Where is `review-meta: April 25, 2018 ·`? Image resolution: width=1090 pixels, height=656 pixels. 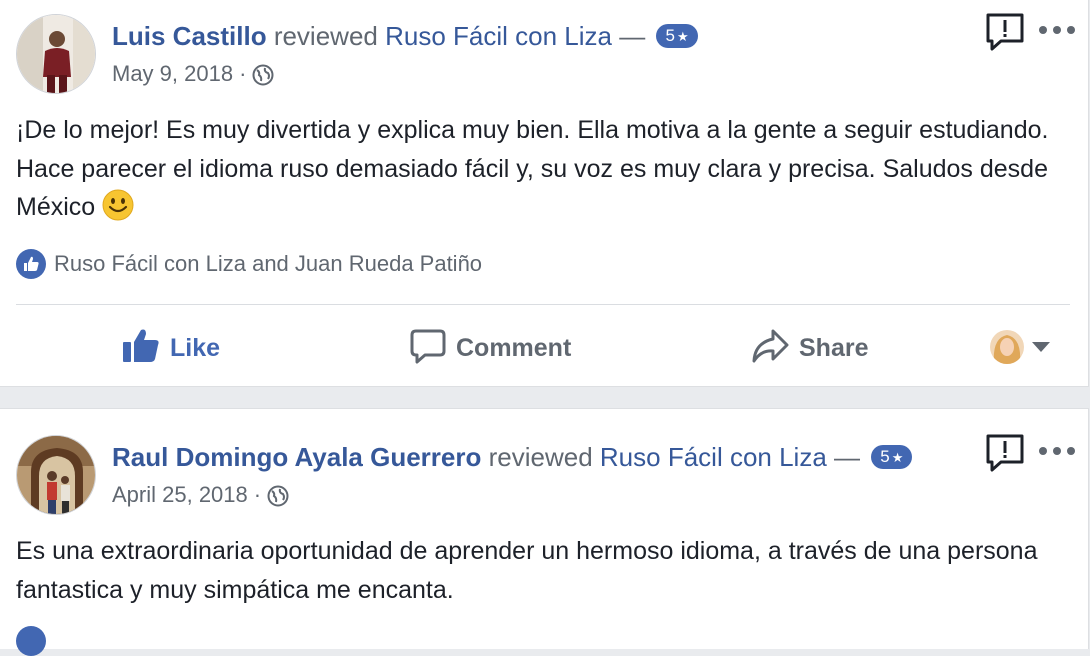 review-meta: April 25, 2018 · is located at coordinates (200, 497).